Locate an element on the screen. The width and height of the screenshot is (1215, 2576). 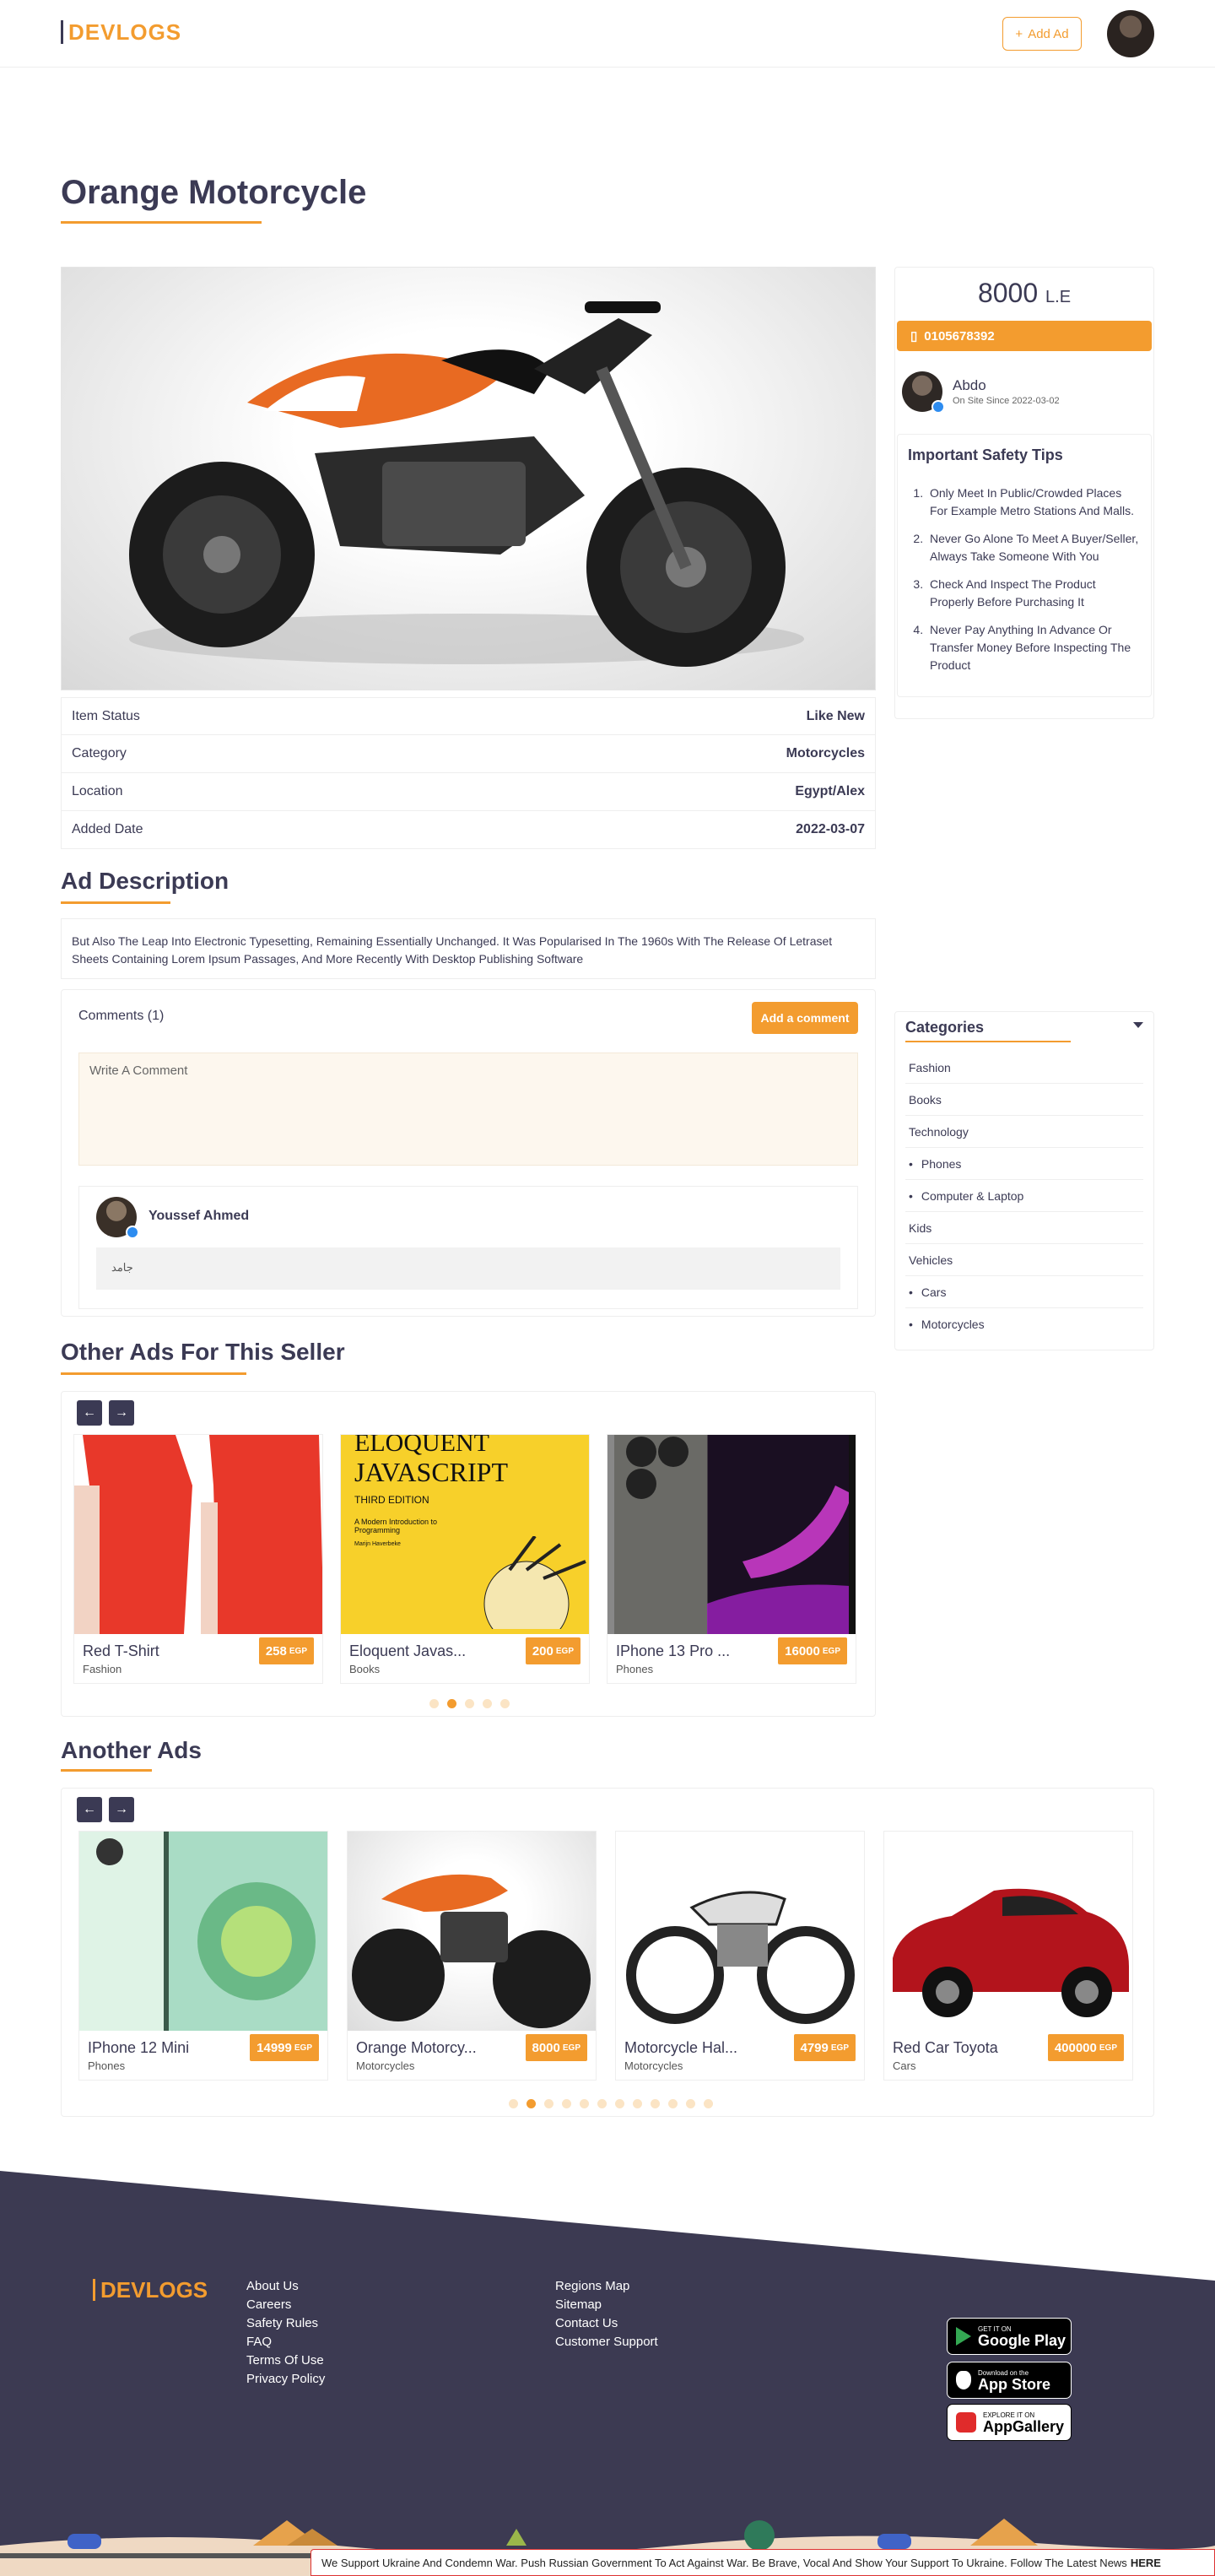
footer-link-about: About Us is located at coordinates (285, 2288).